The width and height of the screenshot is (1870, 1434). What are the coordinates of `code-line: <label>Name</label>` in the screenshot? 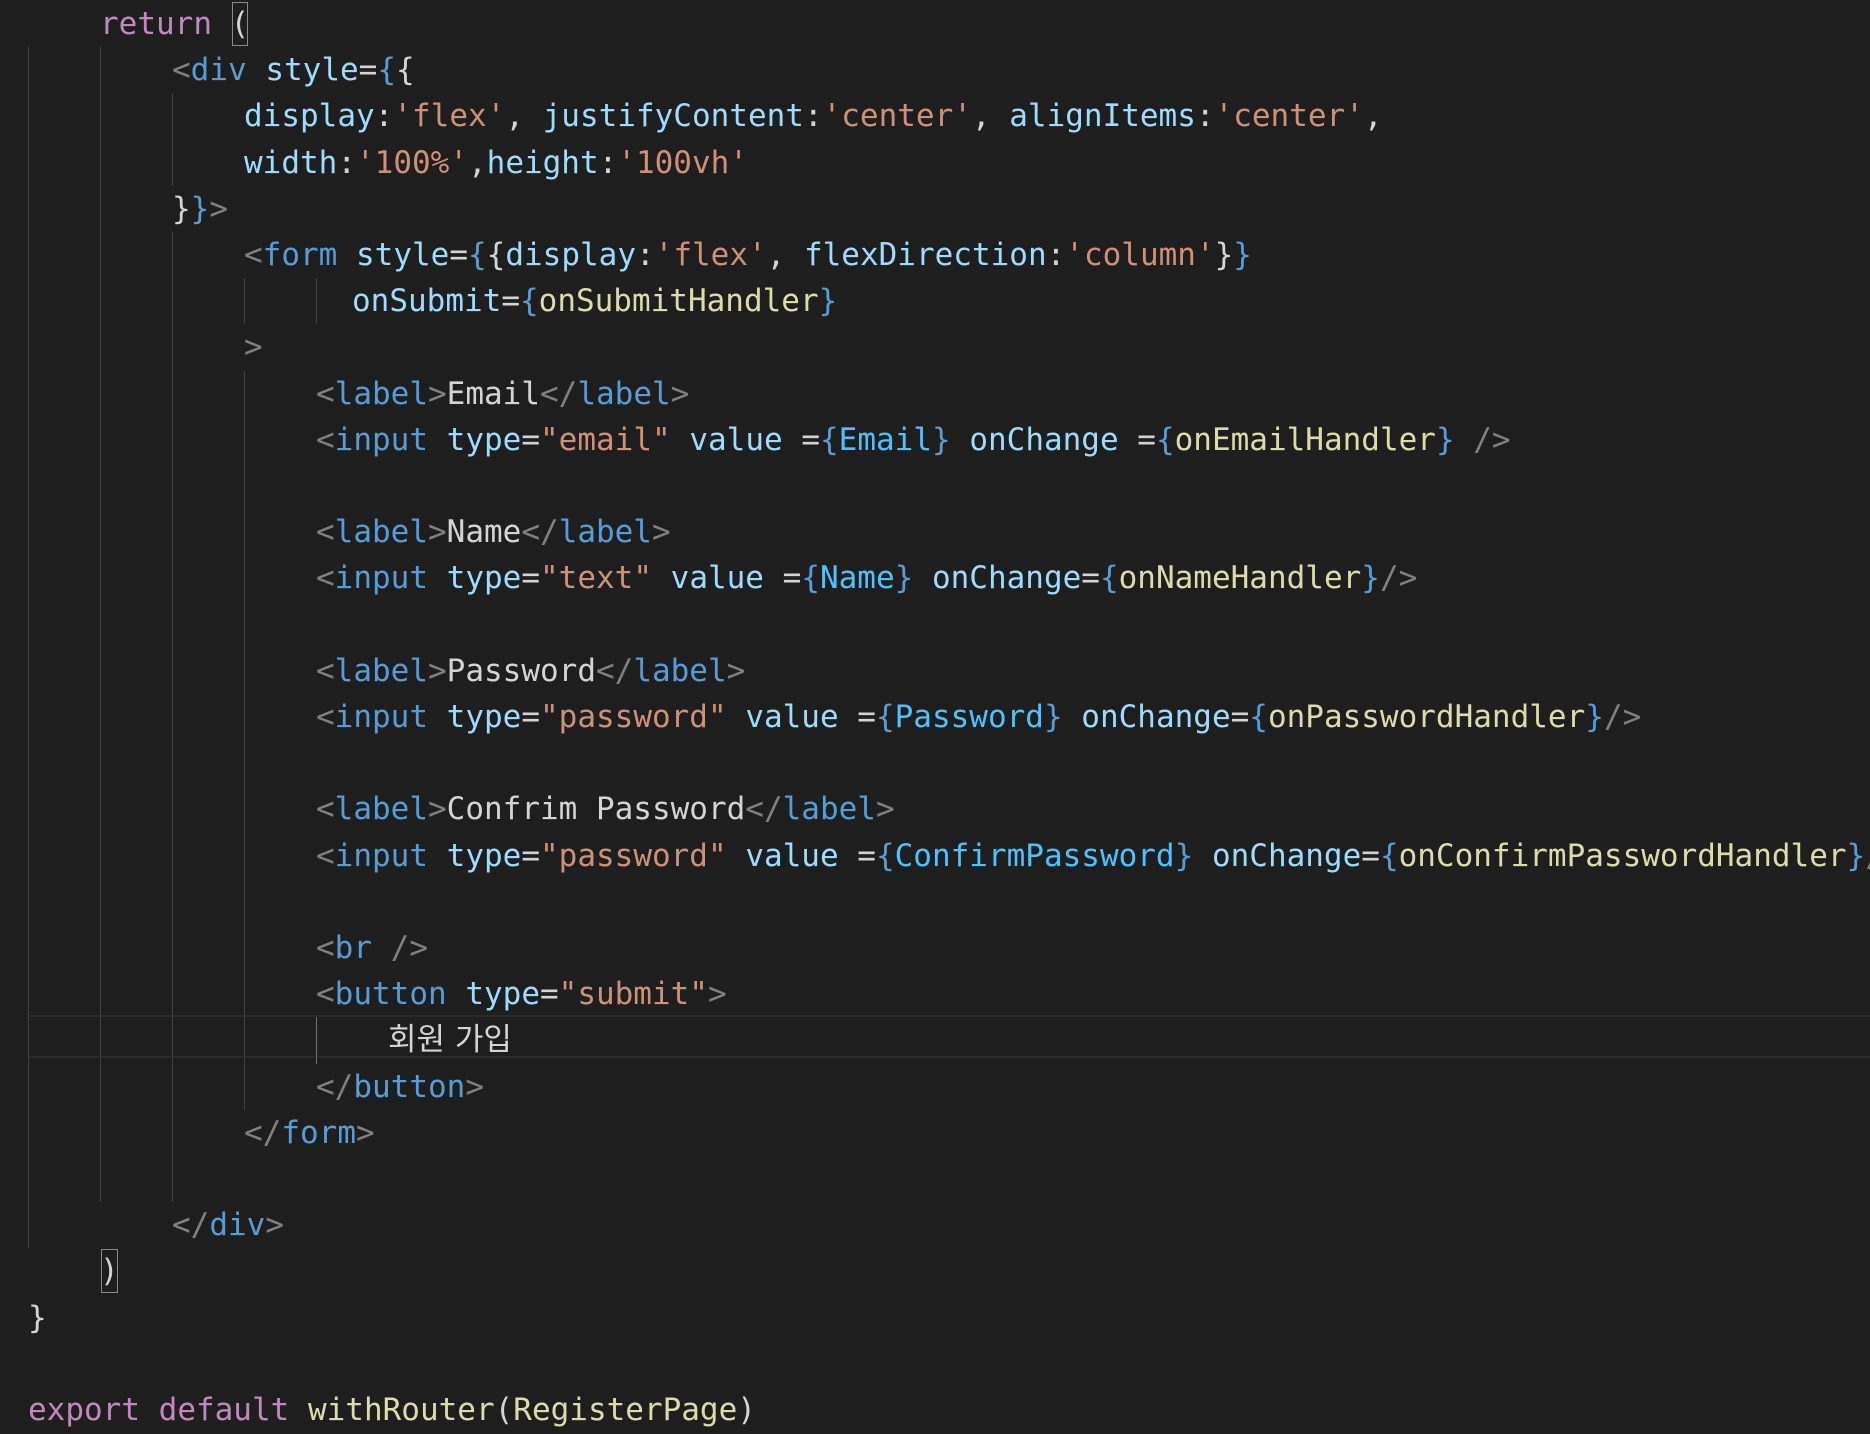 It's located at (493, 532).